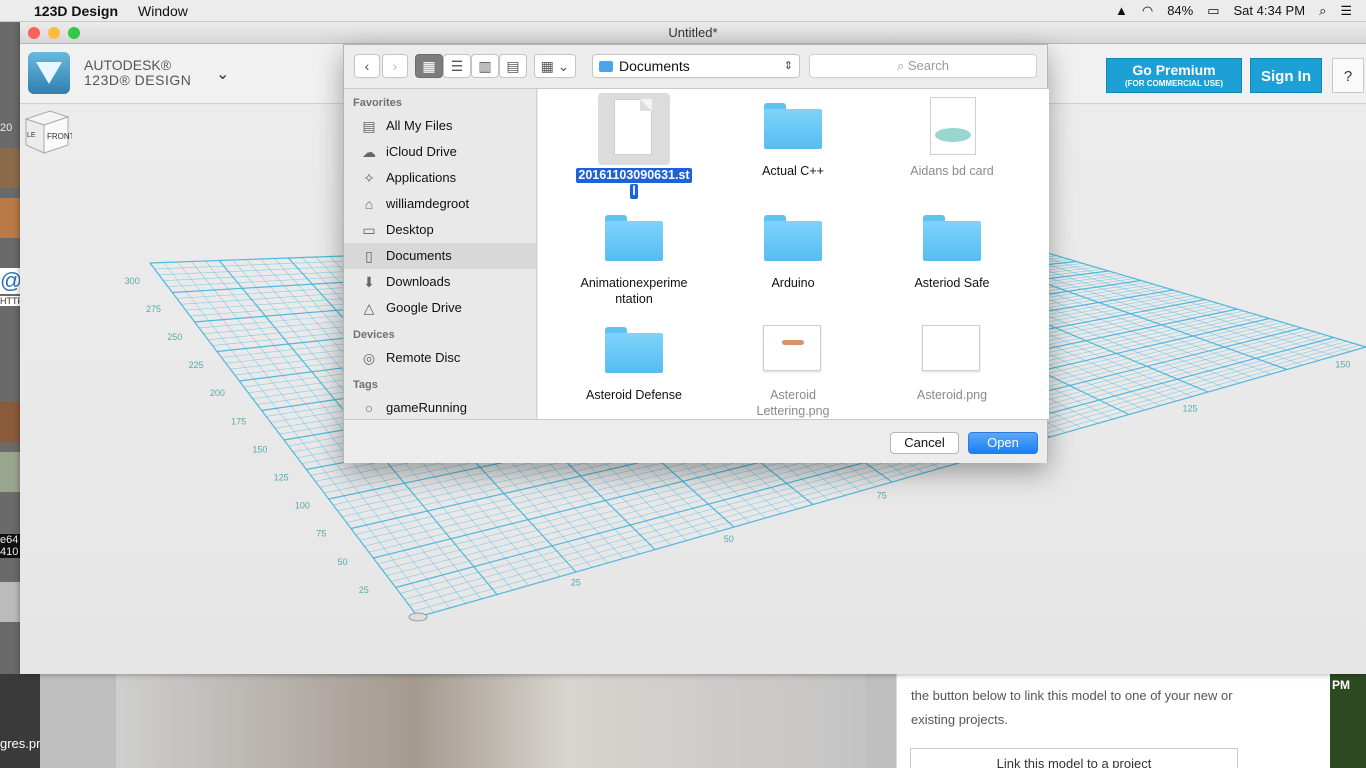  What do you see at coordinates (369, 126) in the screenshot?
I see `all-files-icon: ▤` at bounding box center [369, 126].